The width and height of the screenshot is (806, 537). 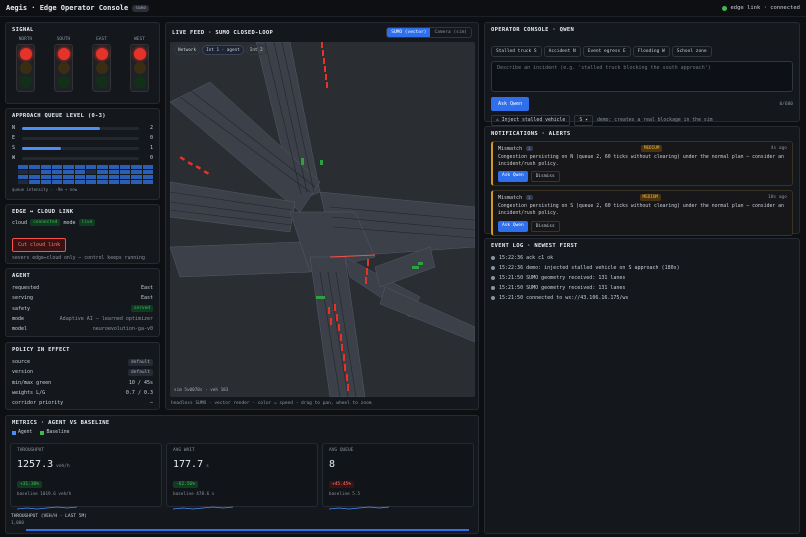 I want to click on agent-key: requested, so click(x=26, y=288).